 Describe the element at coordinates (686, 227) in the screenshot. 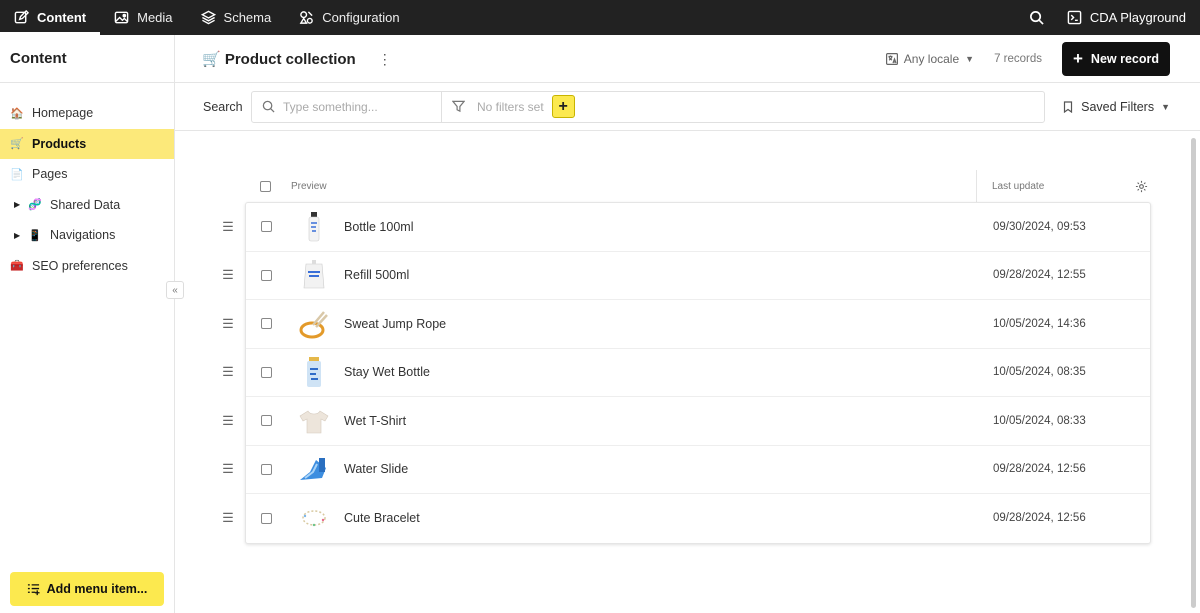

I see `table-row: ☰ Bottle 100ml 09/30/2024, 09:53` at that location.